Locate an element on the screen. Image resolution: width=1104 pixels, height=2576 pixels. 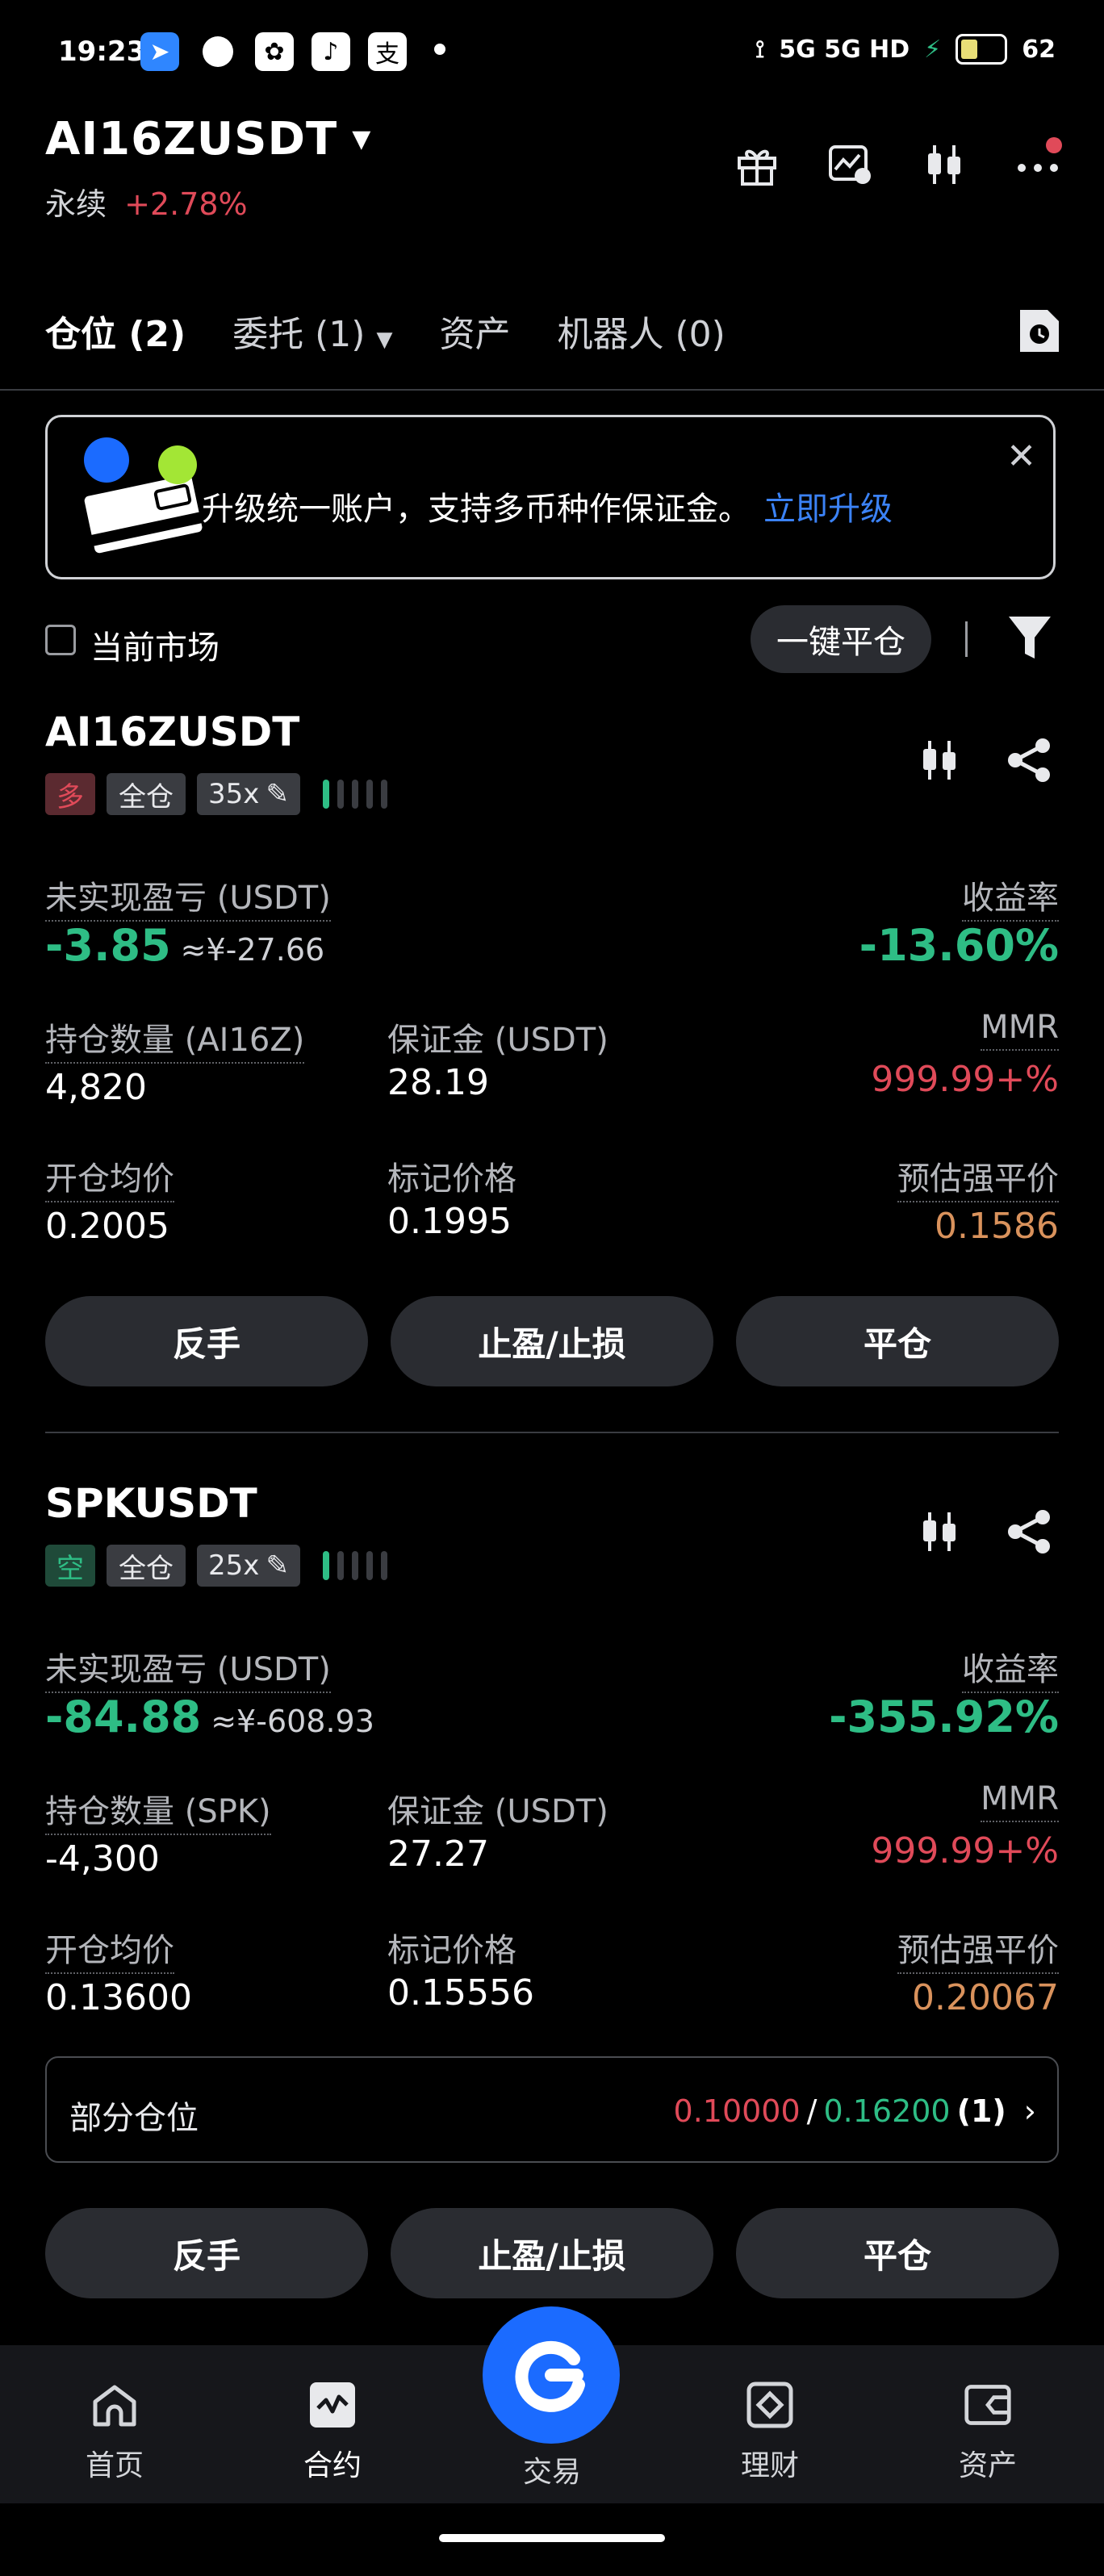
separator is located at coordinates (966, 639).